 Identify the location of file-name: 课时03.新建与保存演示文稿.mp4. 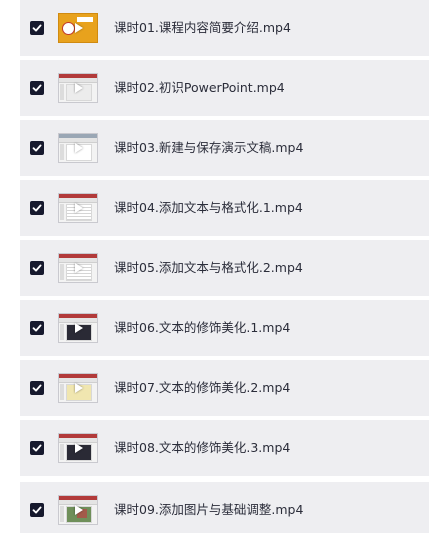
(209, 147).